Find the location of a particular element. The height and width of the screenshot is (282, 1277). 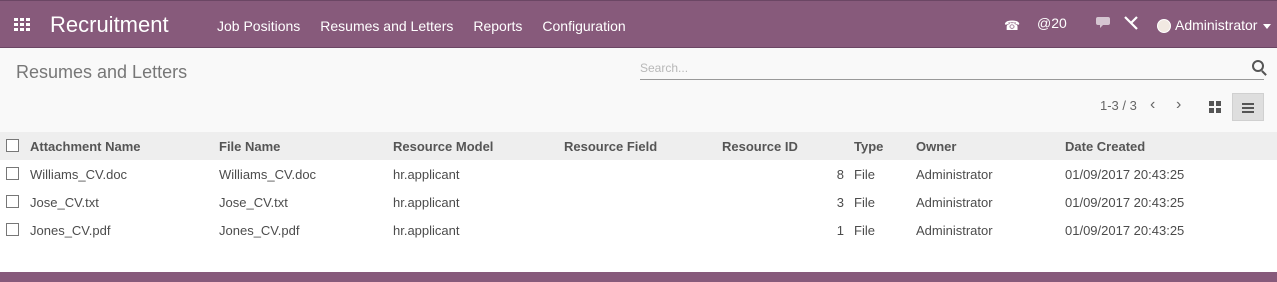

menu-item-job-positions: Job Positions is located at coordinates (258, 26).